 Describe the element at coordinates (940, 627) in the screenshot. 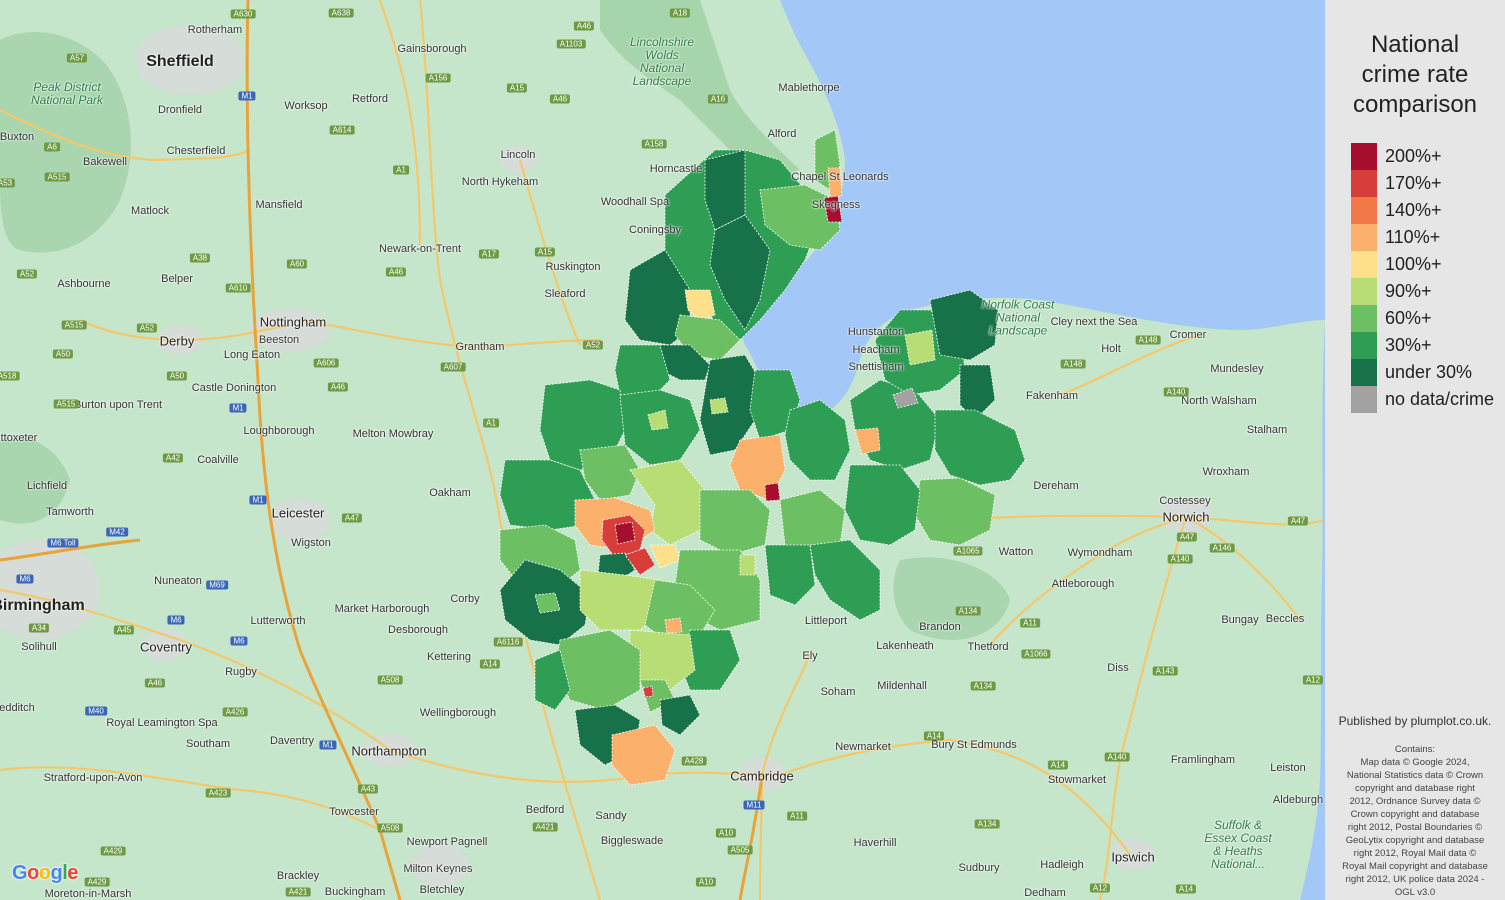

I see `place-label: Brandon` at that location.